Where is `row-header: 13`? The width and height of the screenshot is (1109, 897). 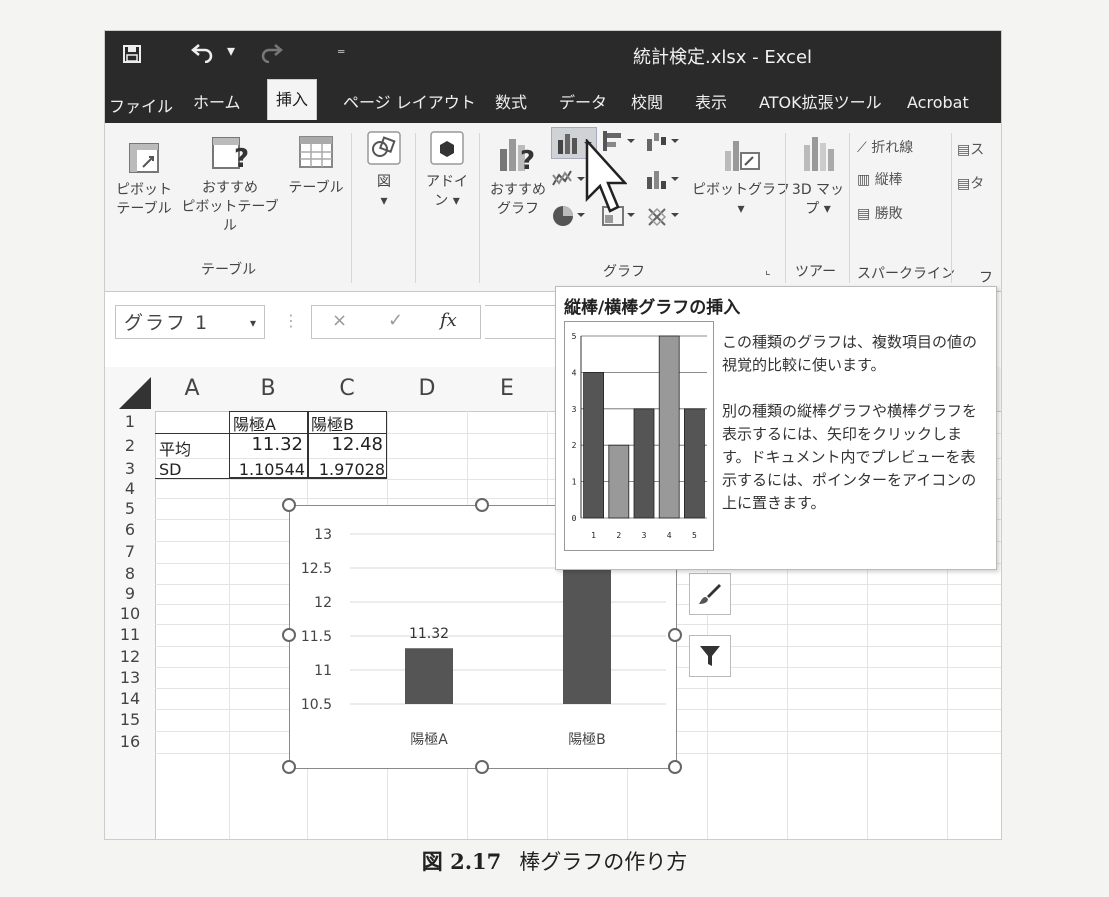 row-header: 13 is located at coordinates (130, 678).